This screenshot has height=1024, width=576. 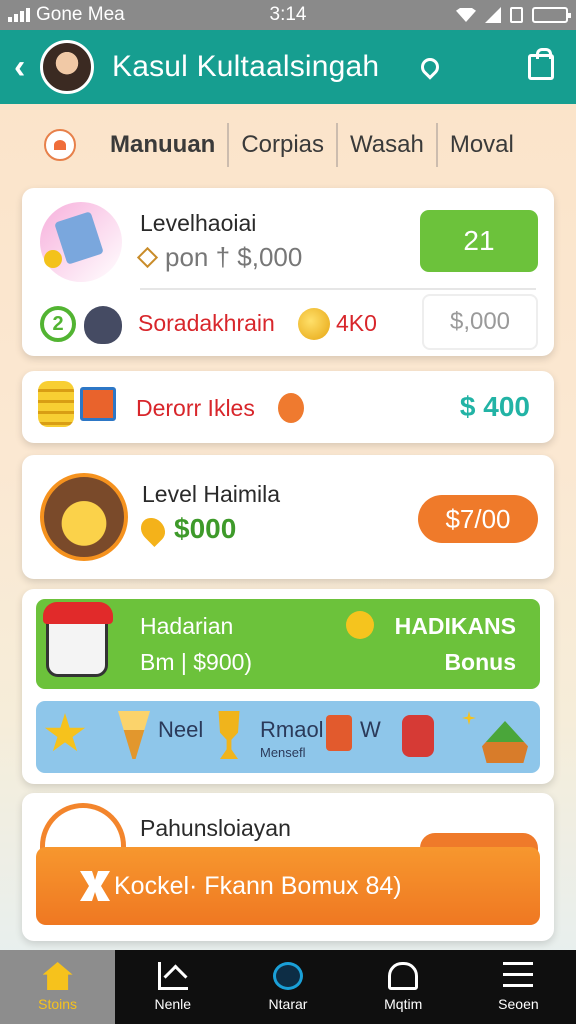 I want to click on carrier-label: Gone Mea, so click(x=80, y=14).